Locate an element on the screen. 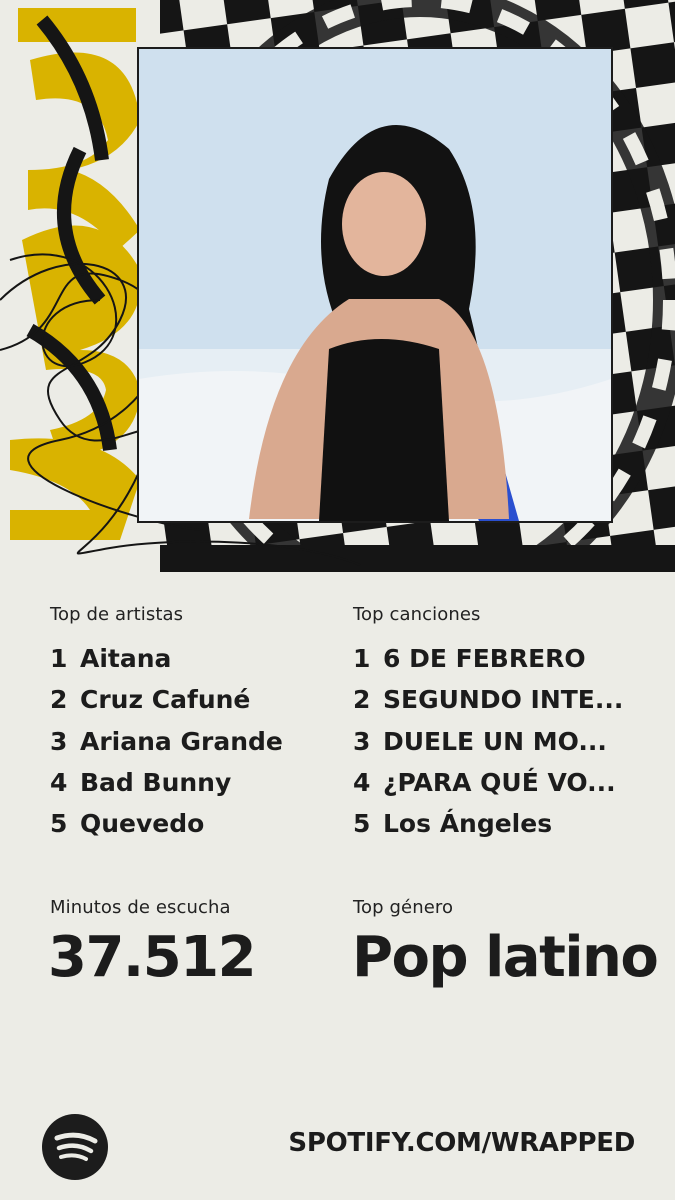 This screenshot has height=1200, width=675. list-item: 3 Ariana Grande is located at coordinates (166, 741).